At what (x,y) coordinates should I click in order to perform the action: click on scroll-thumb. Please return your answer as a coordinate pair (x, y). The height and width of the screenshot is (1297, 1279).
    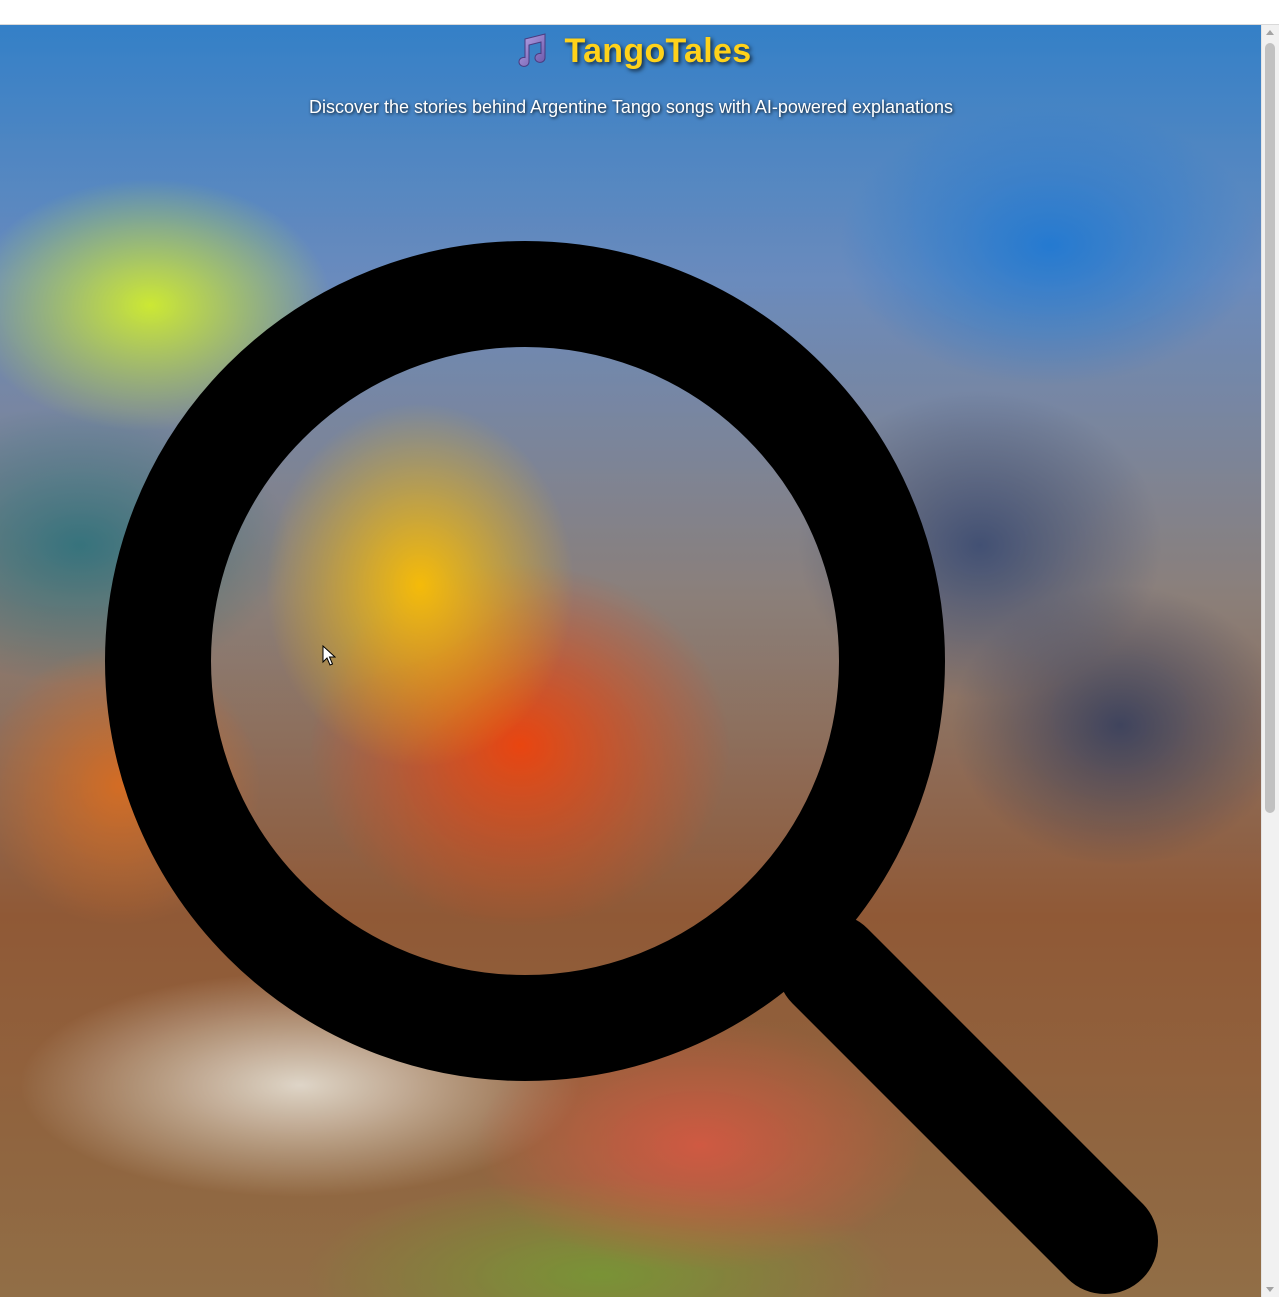
    Looking at the image, I should click on (1270, 428).